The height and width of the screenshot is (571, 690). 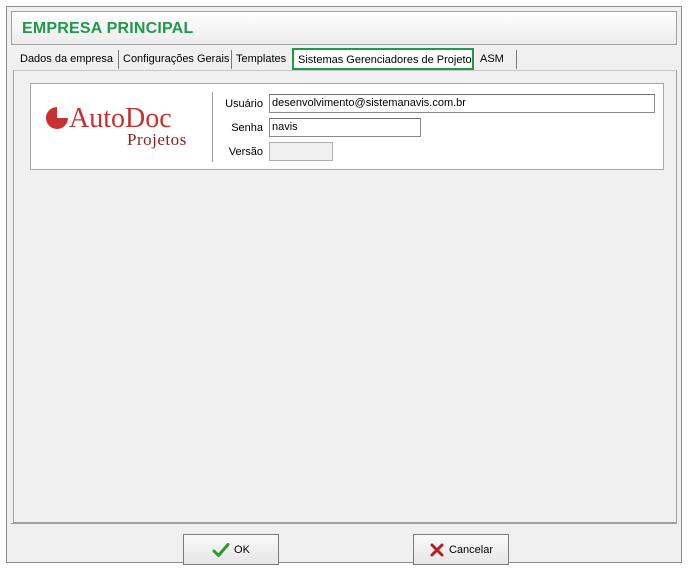 What do you see at coordinates (301, 151) in the screenshot?
I see `versao-input` at bounding box center [301, 151].